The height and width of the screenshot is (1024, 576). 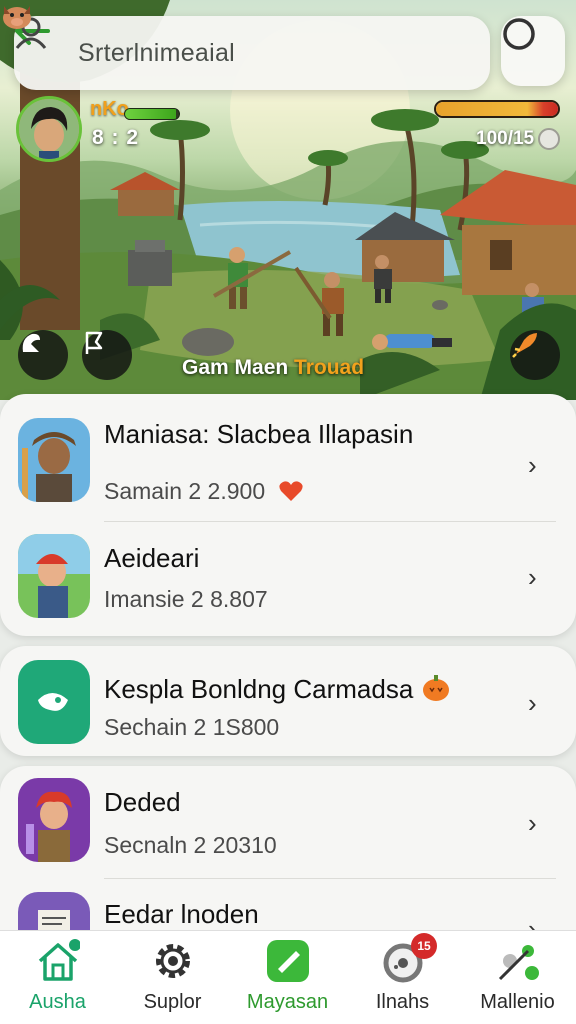 I want to click on player-health-fill, so click(x=151, y=114).